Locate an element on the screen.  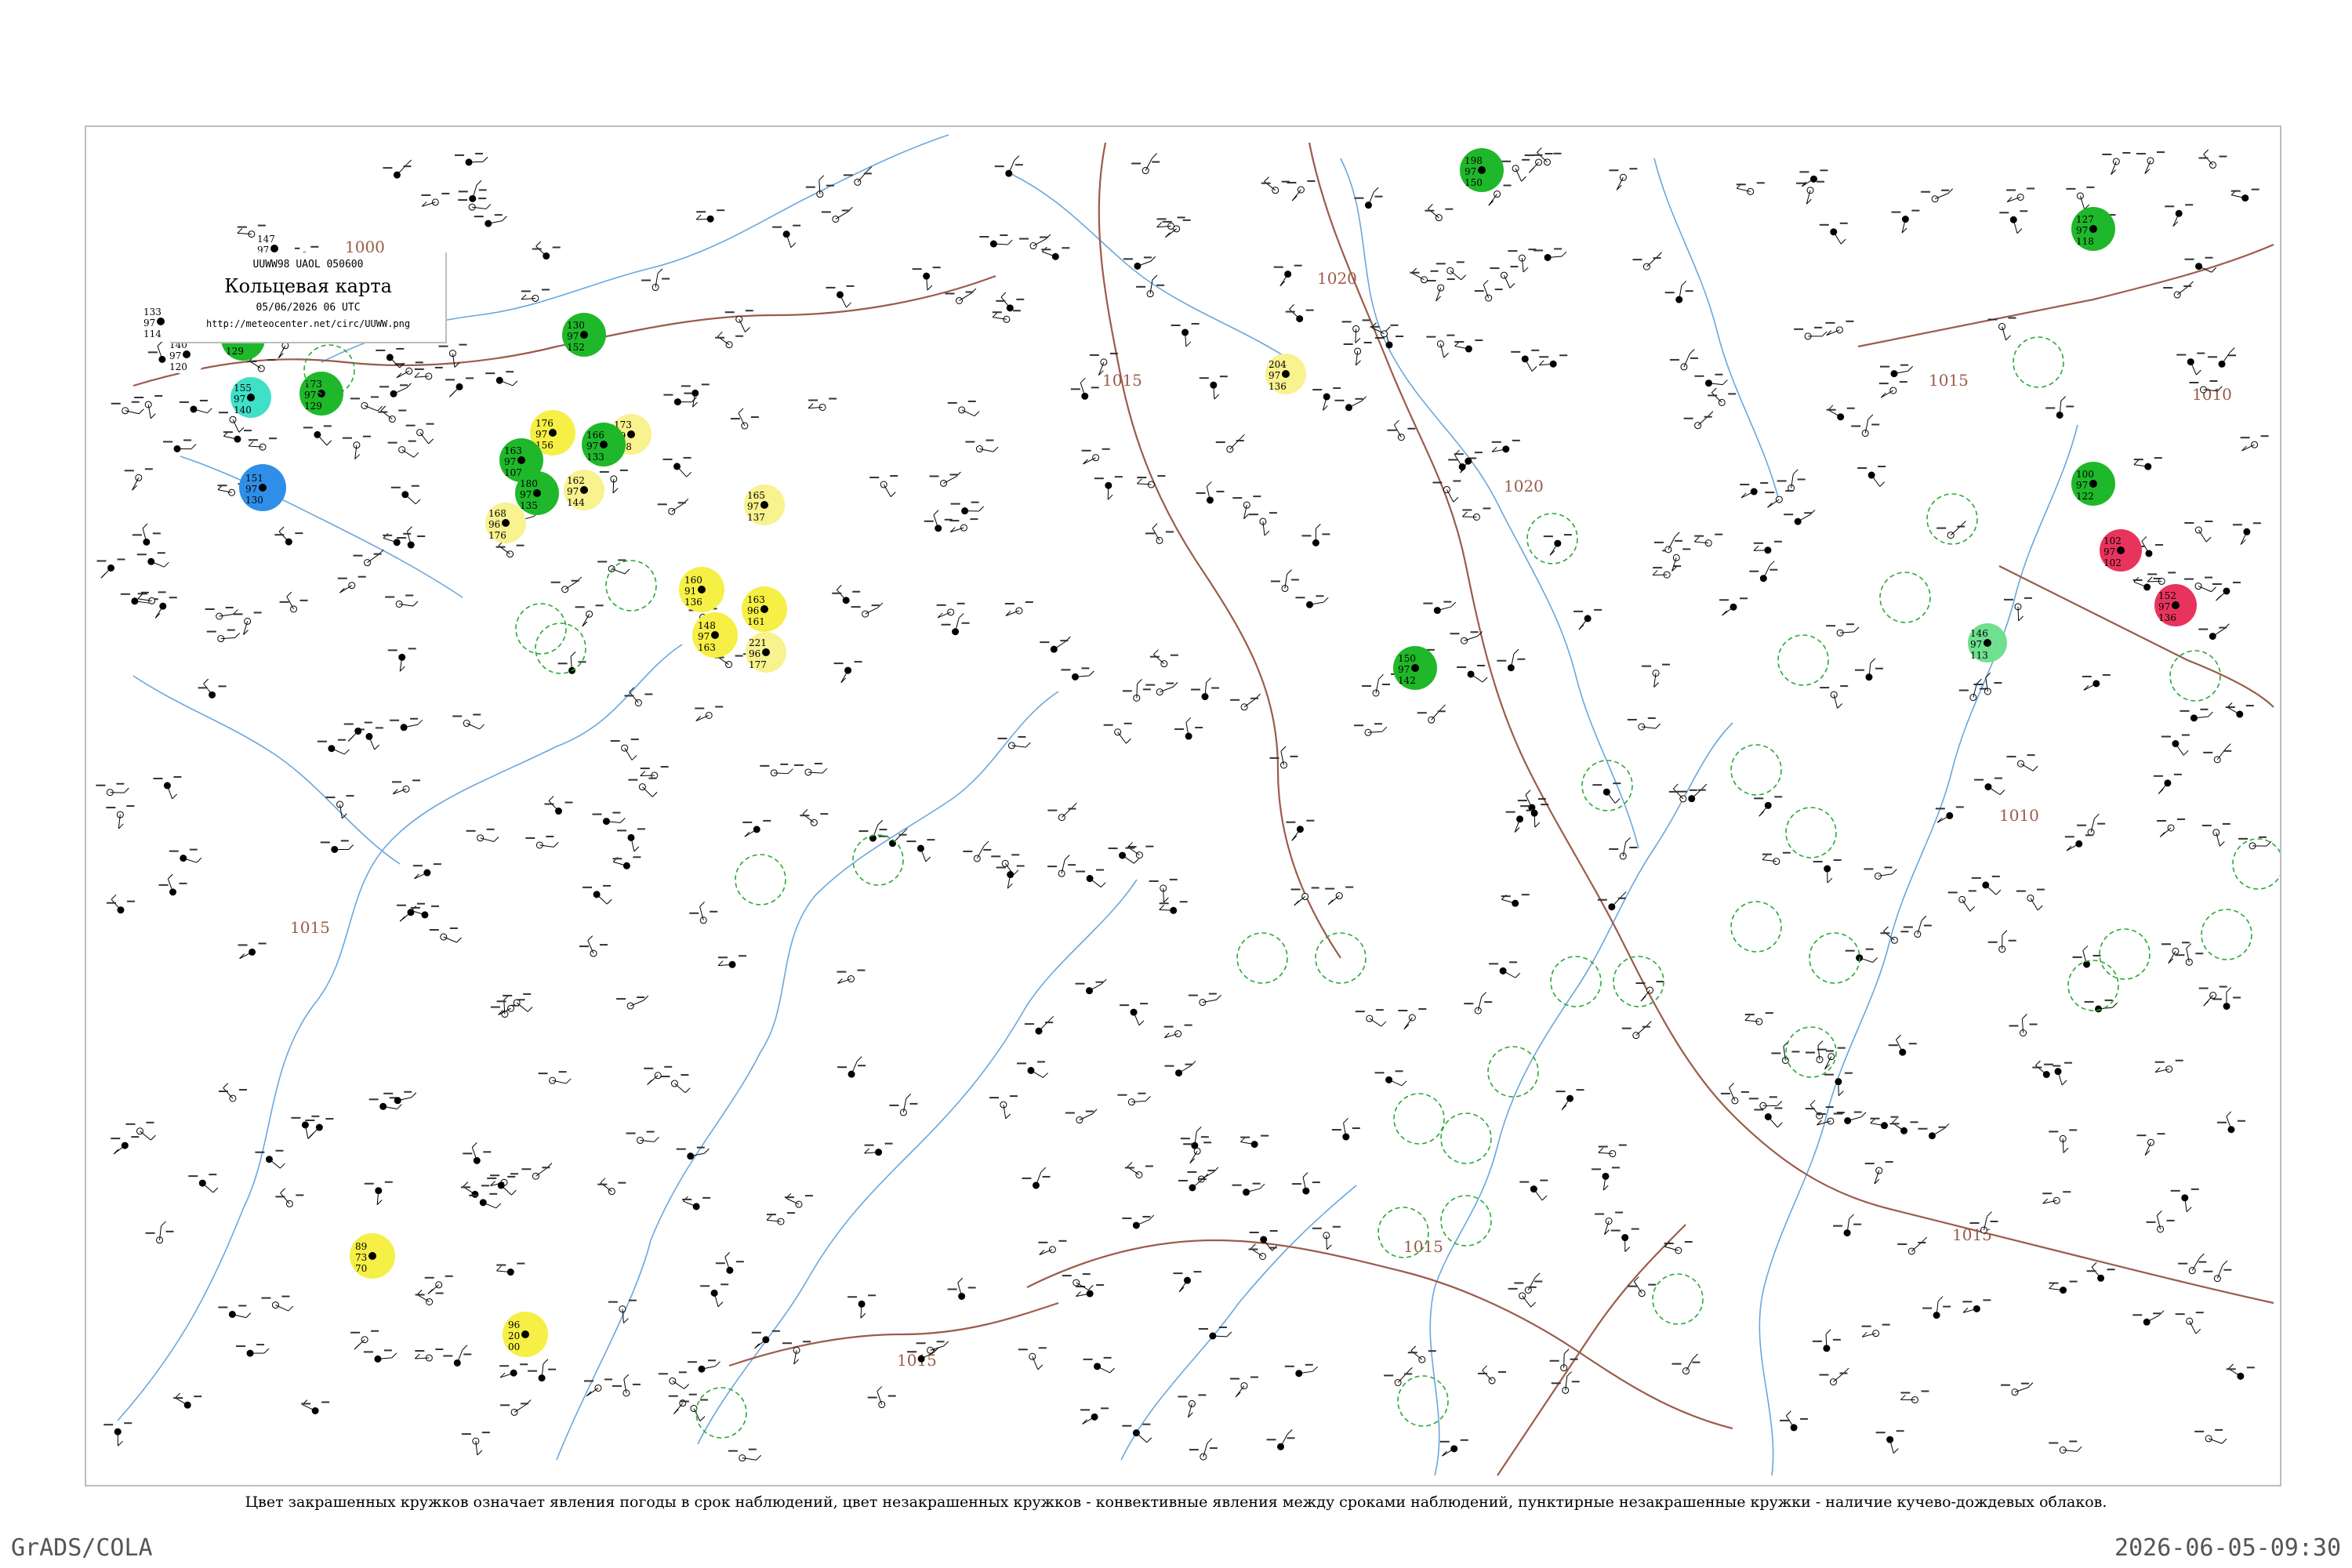
station-pressure: 152 is located at coordinates (576, 347).